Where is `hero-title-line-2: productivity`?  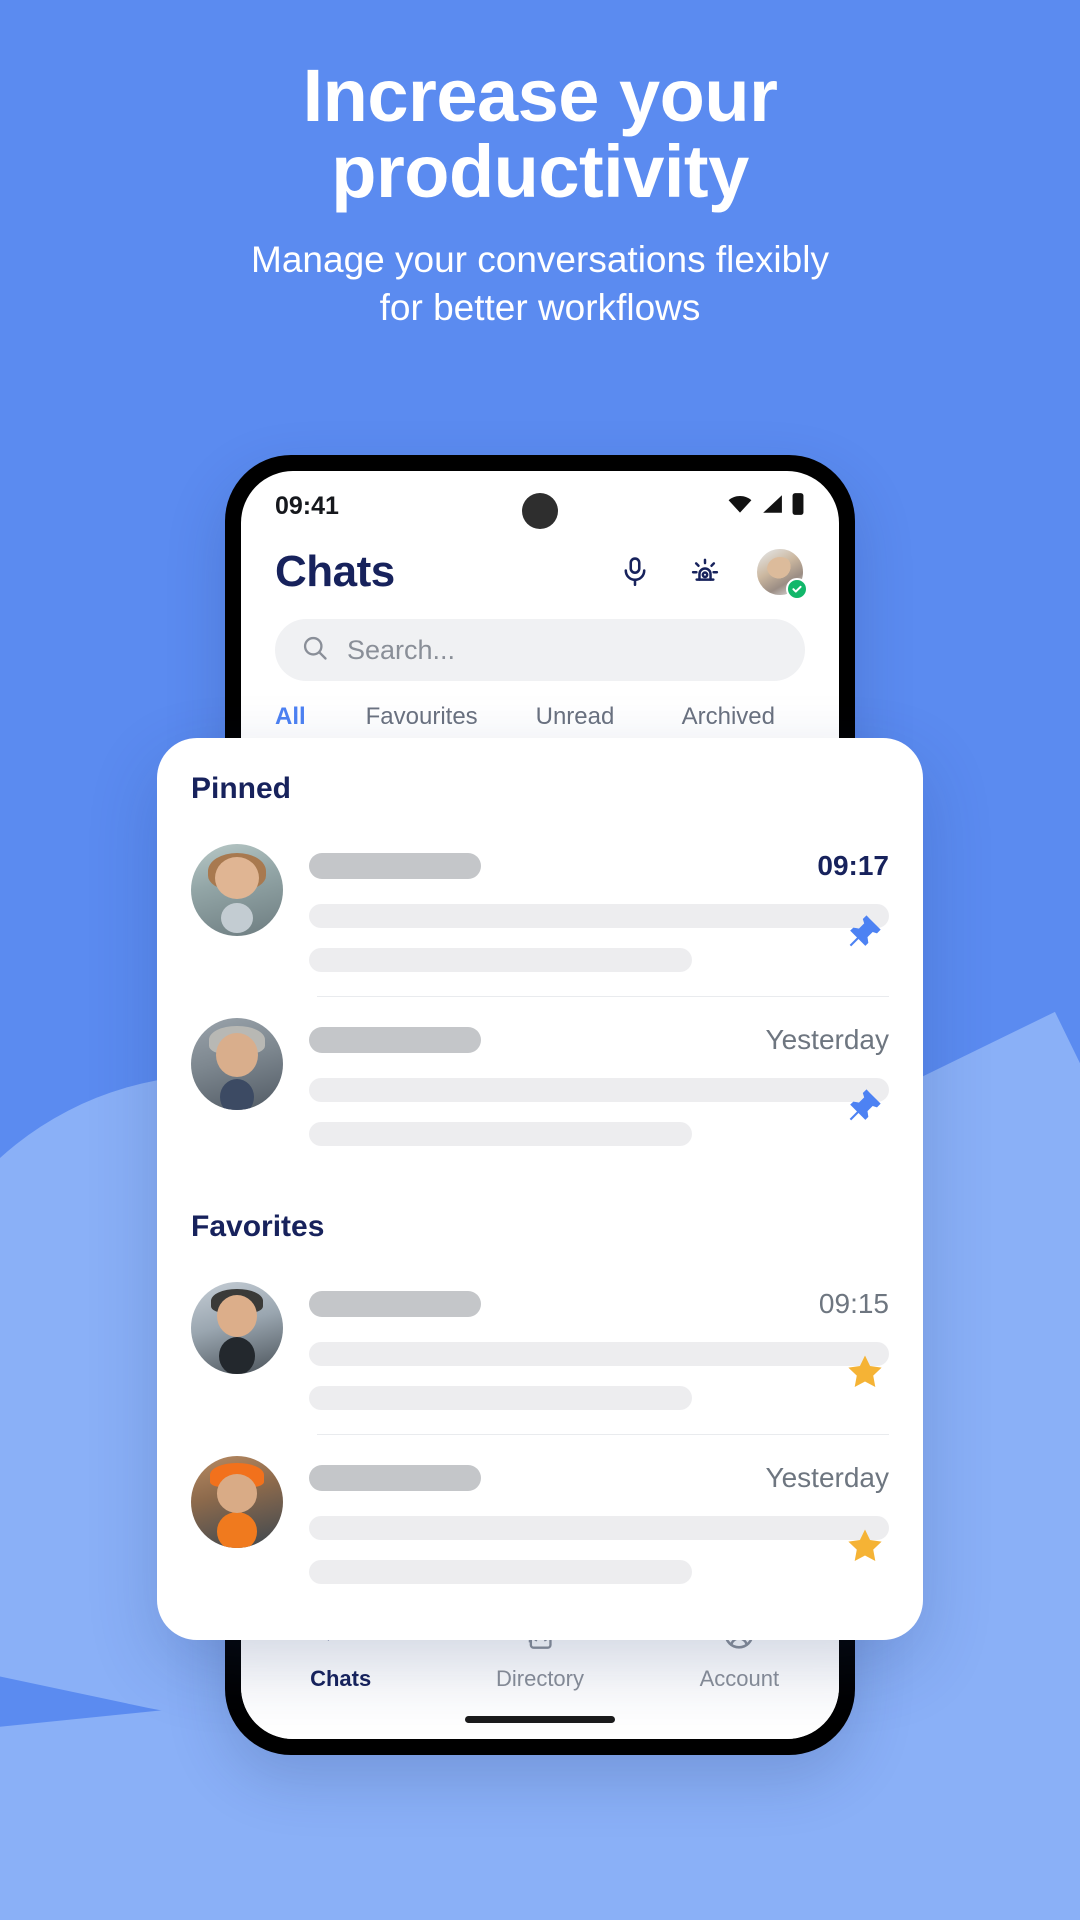 hero-title-line-2: productivity is located at coordinates (540, 172).